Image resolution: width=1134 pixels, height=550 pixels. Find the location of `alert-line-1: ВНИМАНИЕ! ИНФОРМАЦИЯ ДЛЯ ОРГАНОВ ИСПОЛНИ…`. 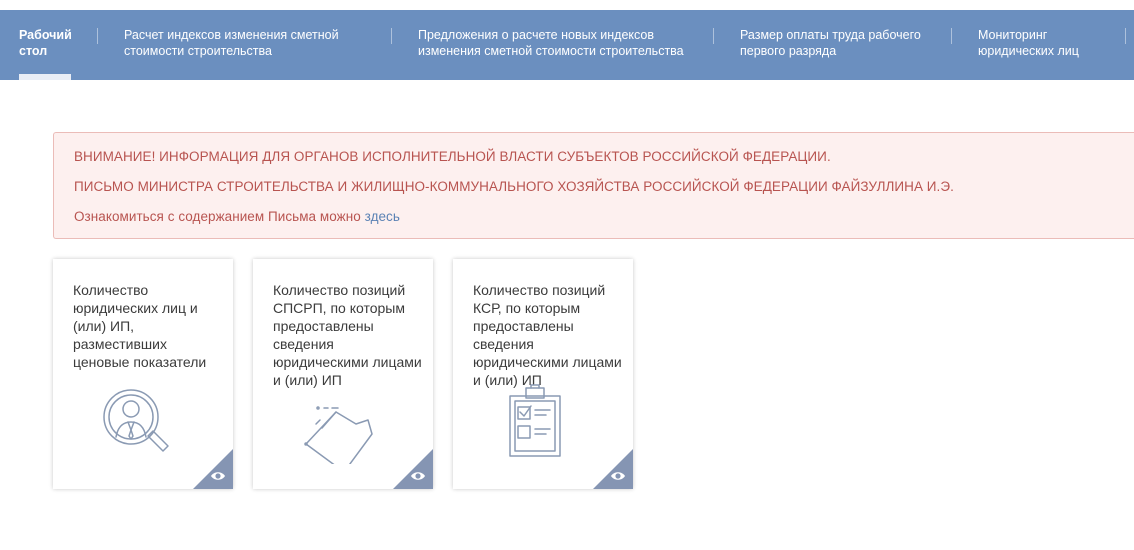

alert-line-1: ВНИМАНИЕ! ИНФОРМАЦИЯ ДЛЯ ОРГАНОВ ИСПОЛНИ… is located at coordinates (452, 156).